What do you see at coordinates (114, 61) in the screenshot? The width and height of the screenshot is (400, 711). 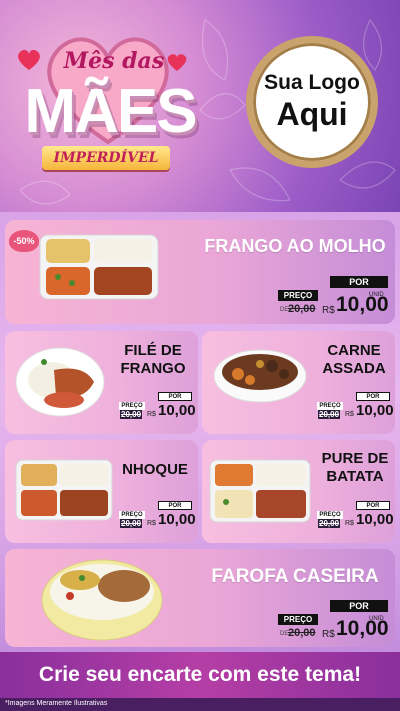 I see `title-mes-das: Mês das` at bounding box center [114, 61].